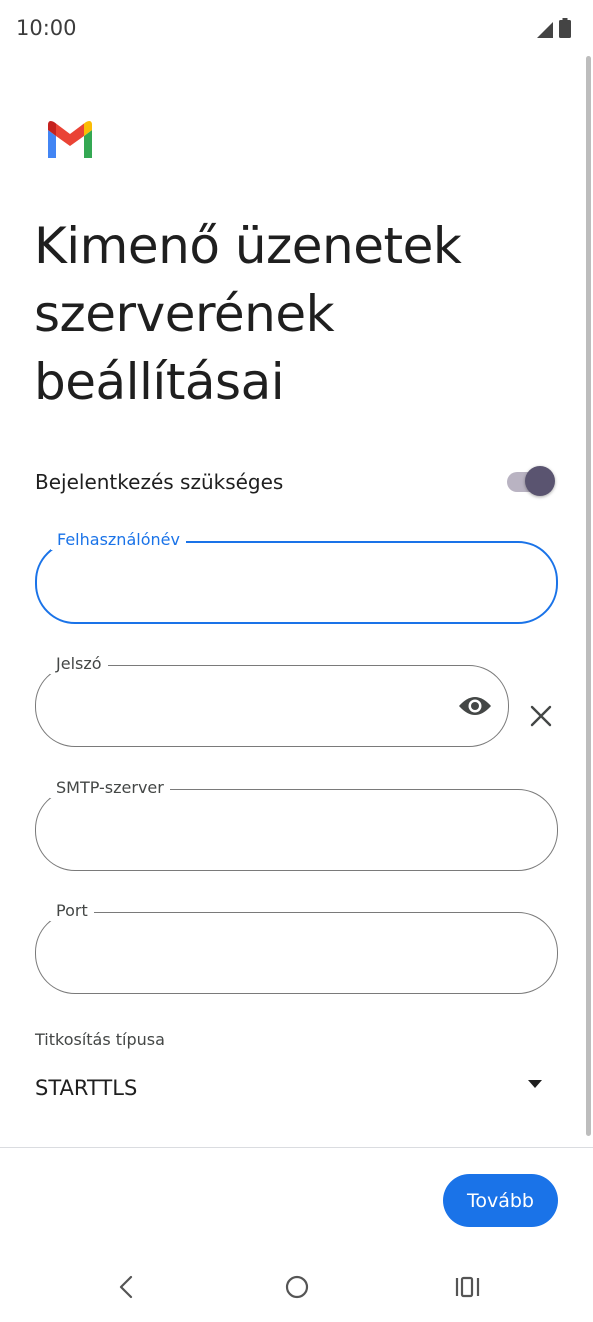 The width and height of the screenshot is (593, 1322). What do you see at coordinates (535, 1082) in the screenshot?
I see `dropdown-arrow-icon` at bounding box center [535, 1082].